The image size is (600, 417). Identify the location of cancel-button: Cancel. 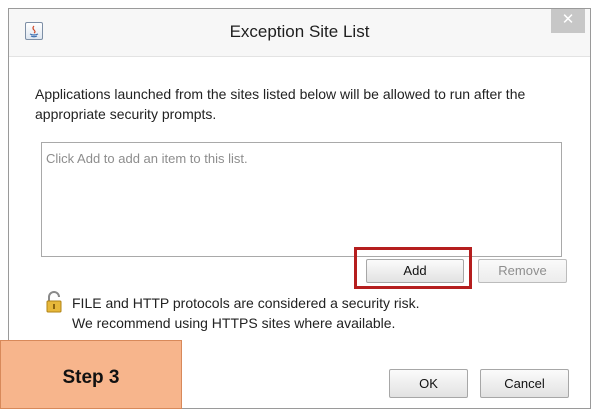
(524, 383).